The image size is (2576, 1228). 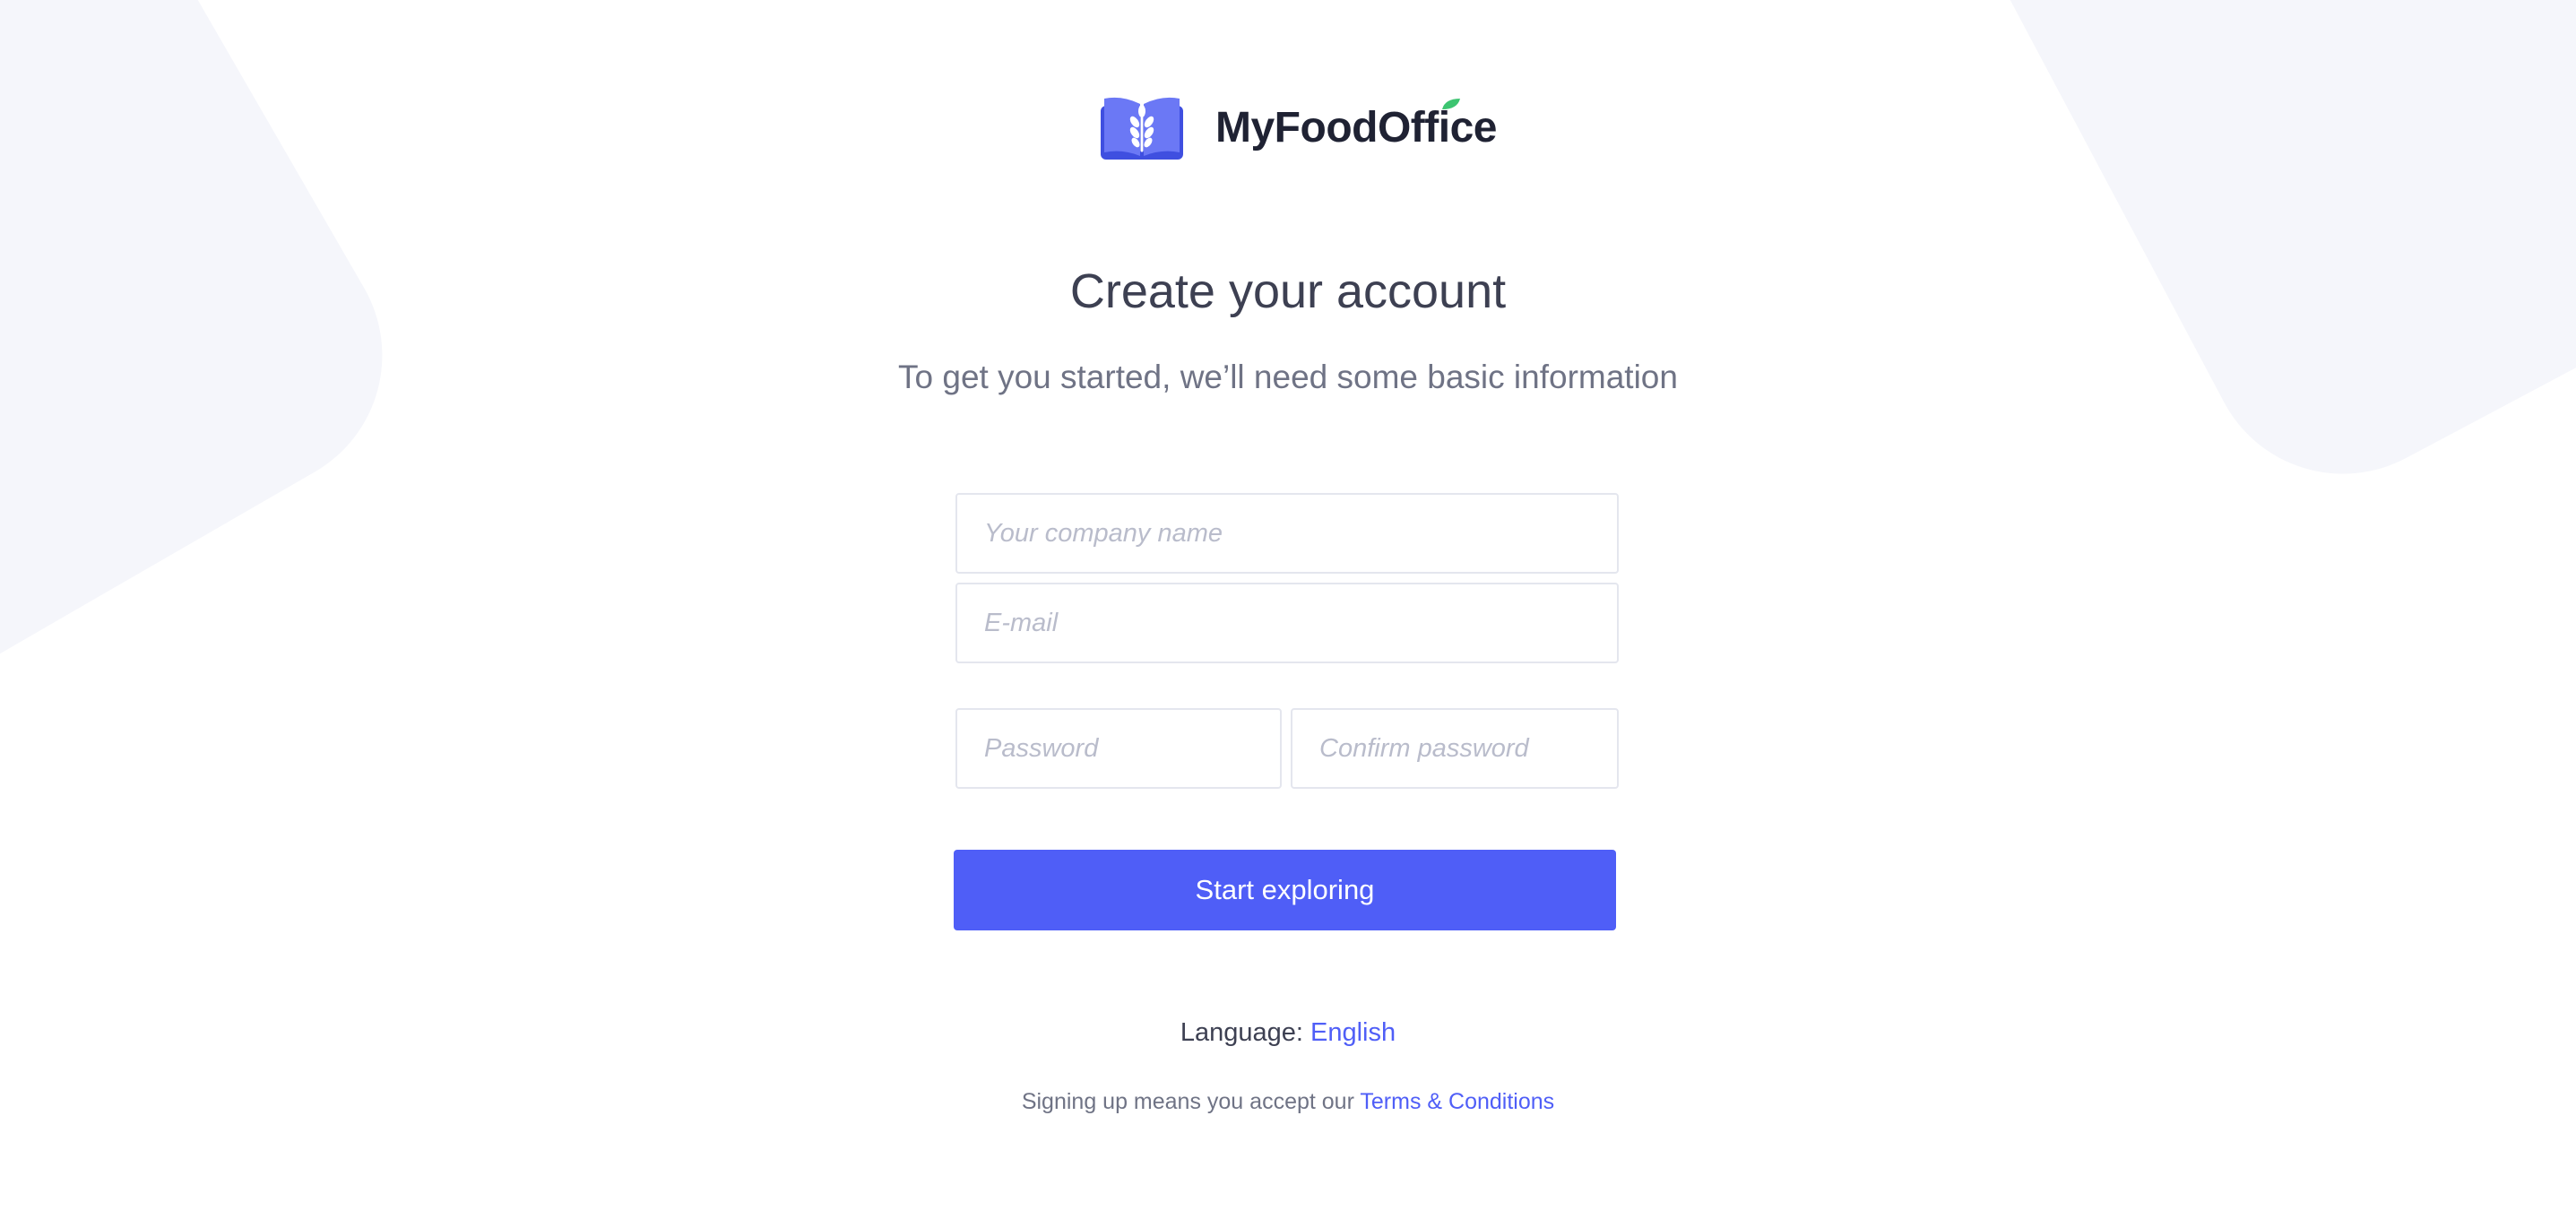 What do you see at coordinates (1241, 1032) in the screenshot?
I see `language-label: Language:` at bounding box center [1241, 1032].